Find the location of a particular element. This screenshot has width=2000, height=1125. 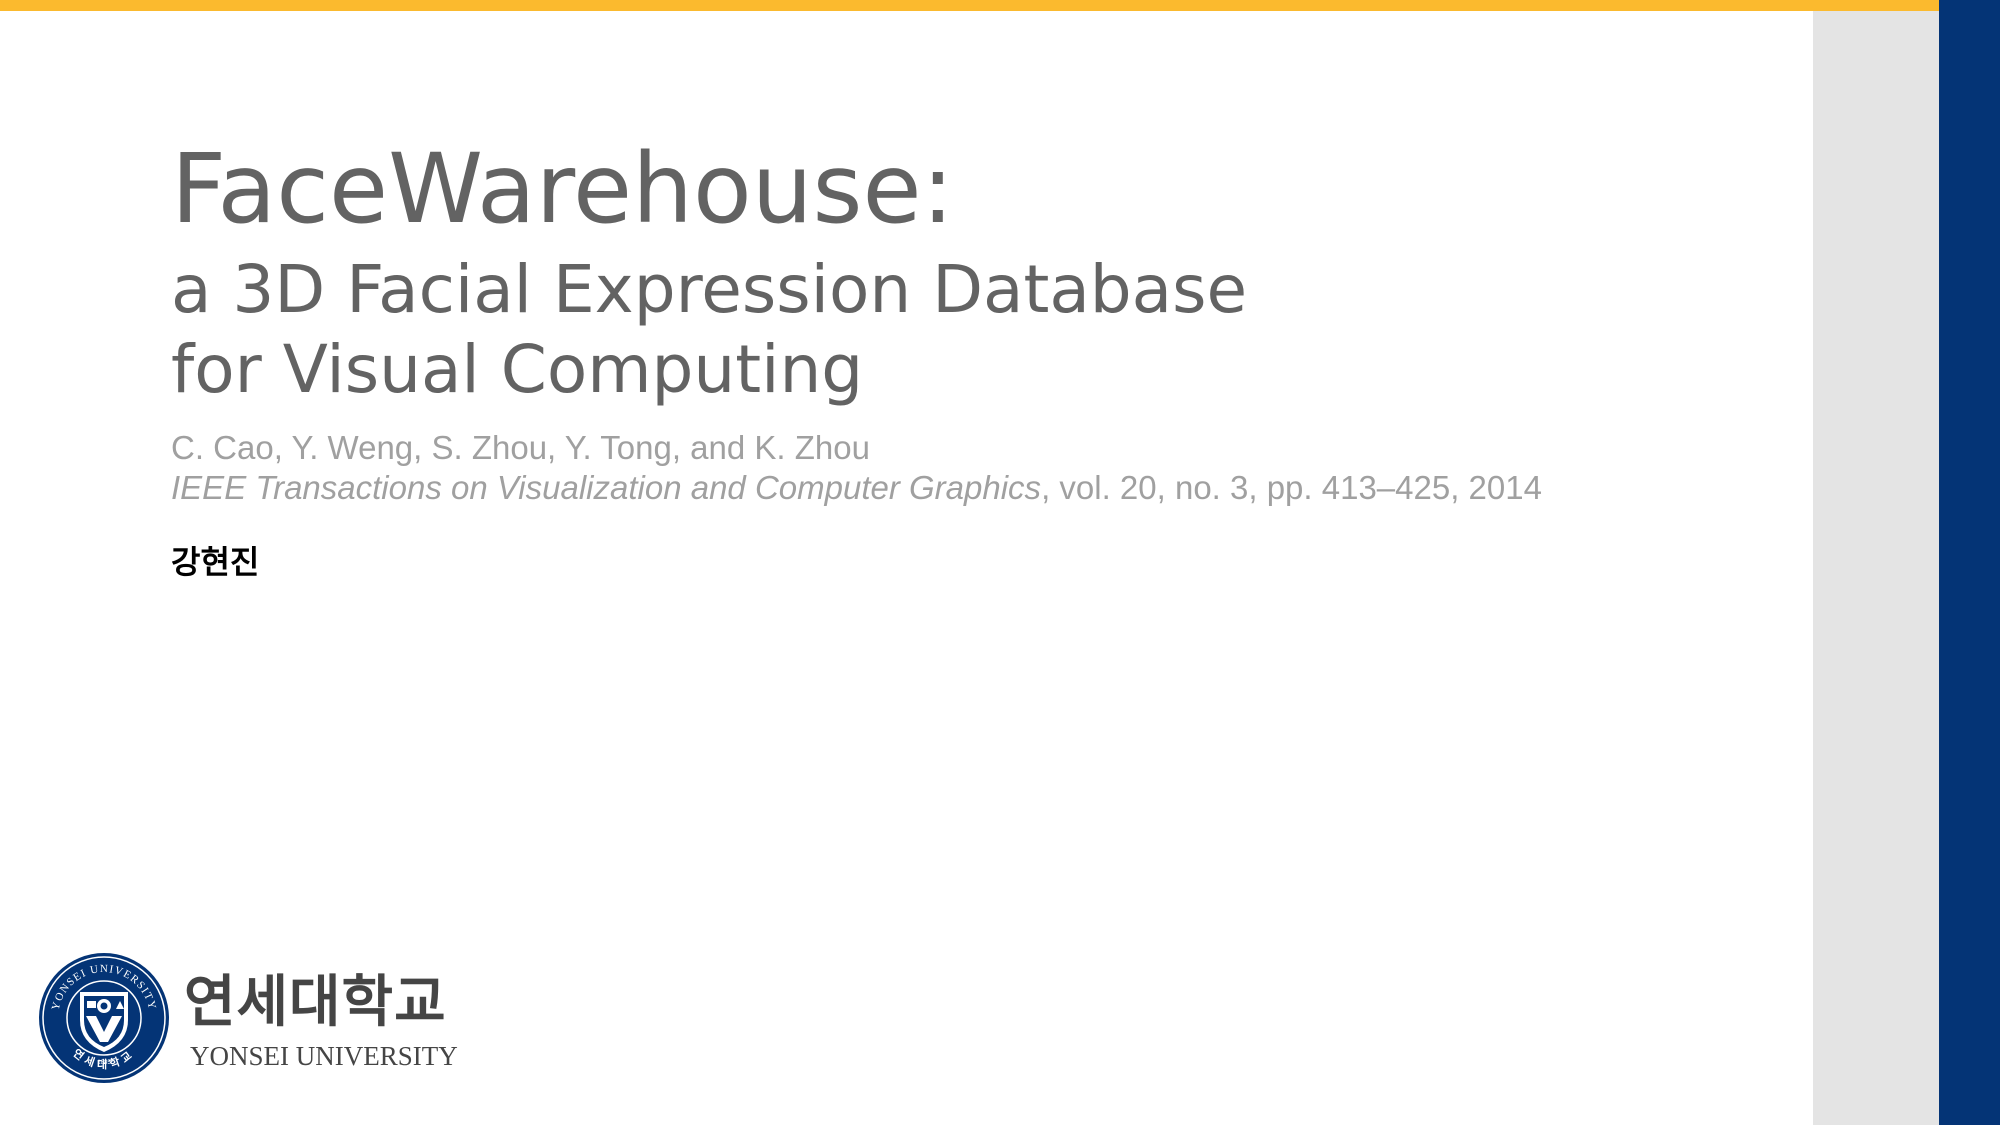

citation-details: , vol. 20, no. 3, pp. 413–425, 2014 is located at coordinates (1291, 487).